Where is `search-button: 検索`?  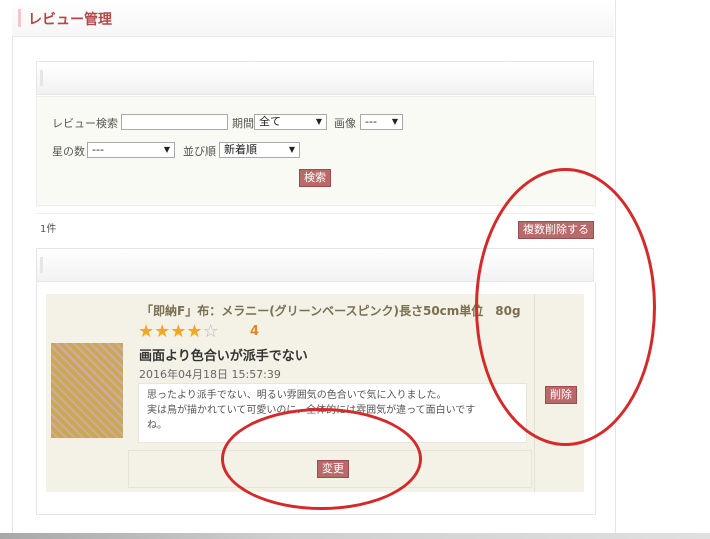 search-button: 検索 is located at coordinates (315, 178).